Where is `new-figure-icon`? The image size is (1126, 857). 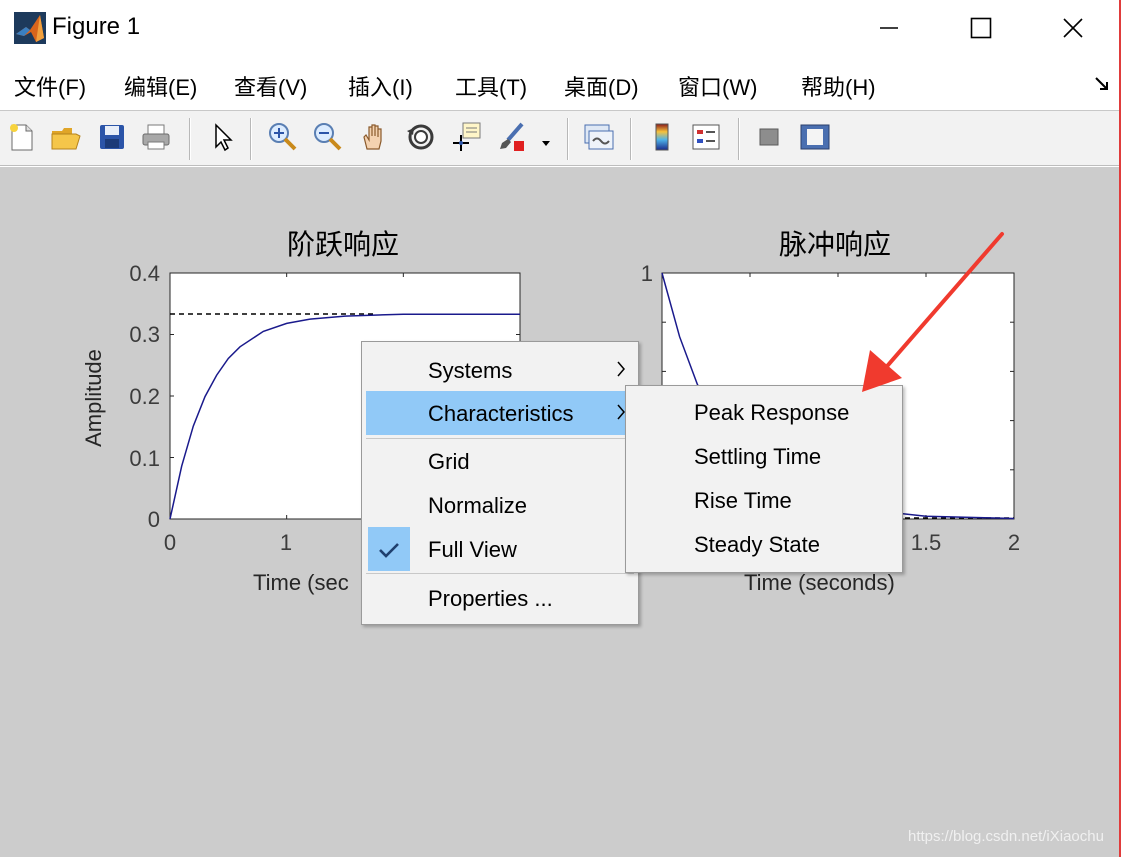 new-figure-icon is located at coordinates (22, 137).